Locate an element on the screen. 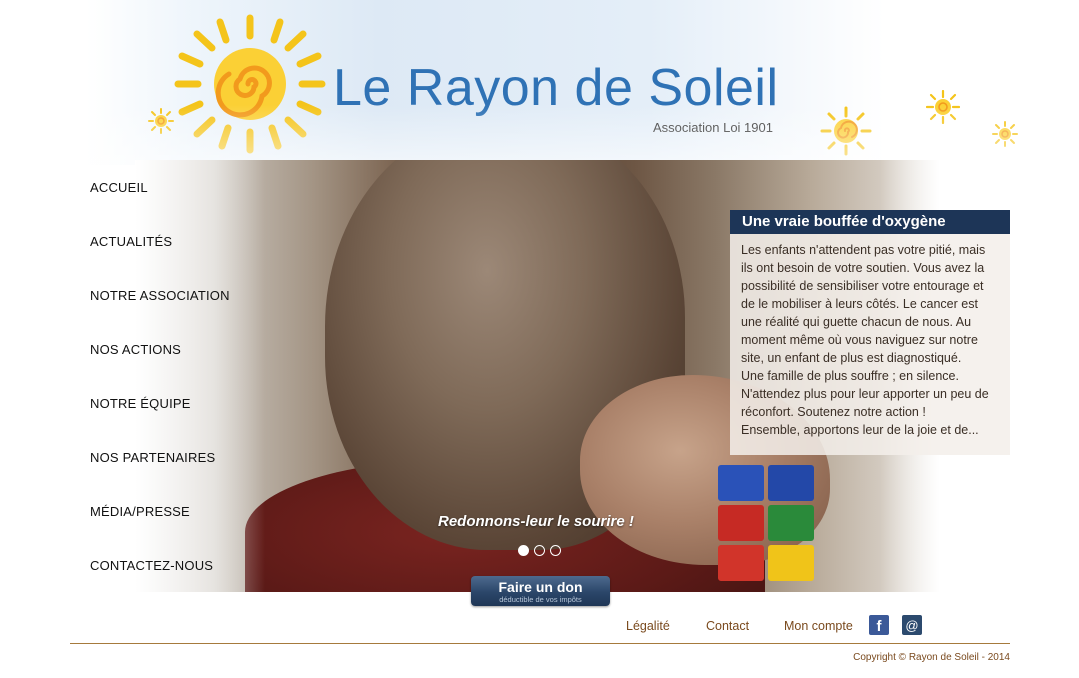 This screenshot has height=678, width=1079. footer-link-mon-compte: Mon compte is located at coordinates (818, 626).